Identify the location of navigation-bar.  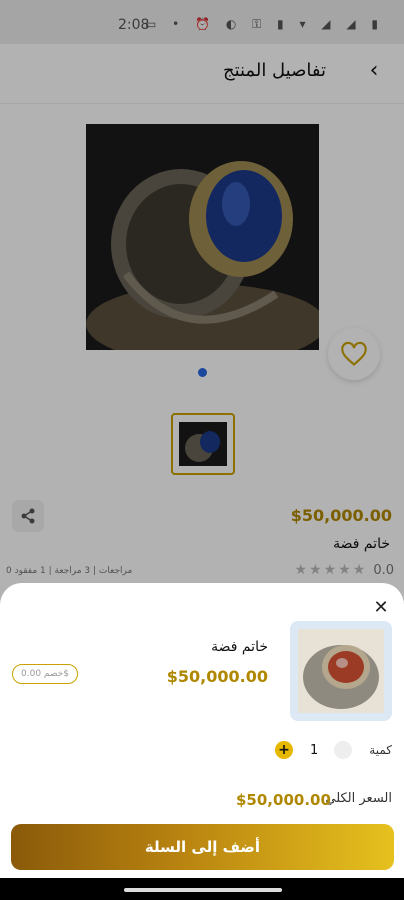
(202, 889).